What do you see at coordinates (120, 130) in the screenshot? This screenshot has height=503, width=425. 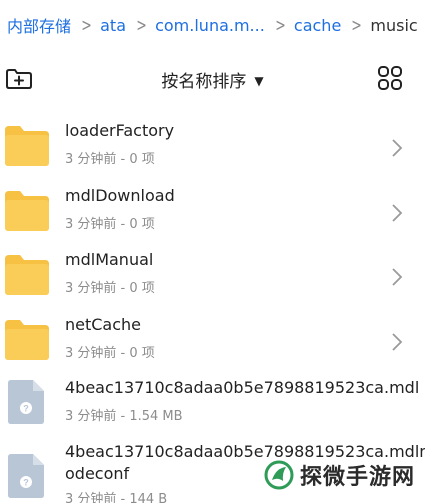 I see `file-name: loaderFactory` at bounding box center [120, 130].